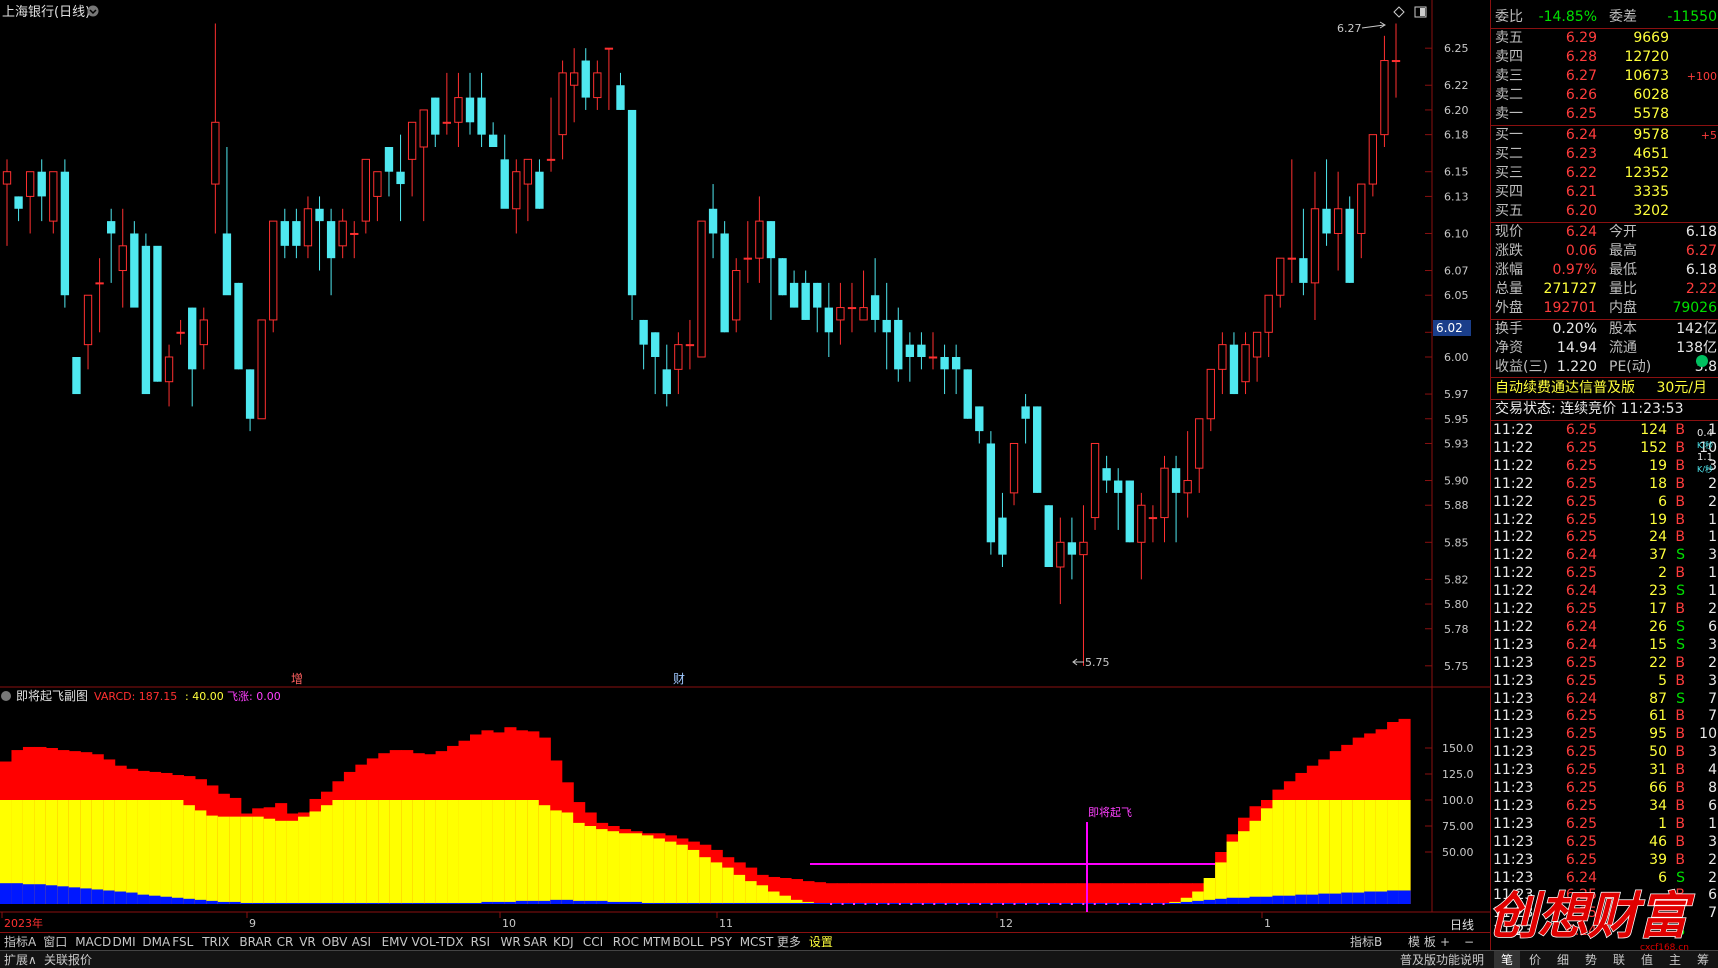  What do you see at coordinates (1604, 114) in the screenshot?
I see `ask-level-row: 卖一 6.25 5578` at bounding box center [1604, 114].